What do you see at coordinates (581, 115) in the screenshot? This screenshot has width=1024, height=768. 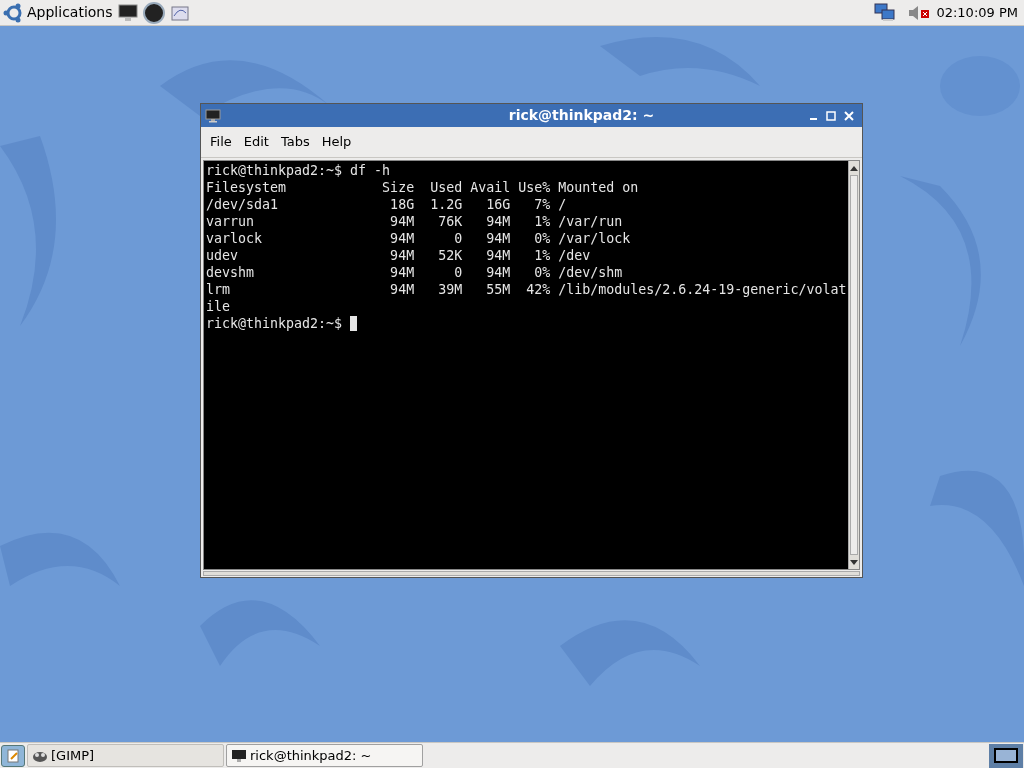 I see `window-title: rick@thinkpad2: ~` at bounding box center [581, 115].